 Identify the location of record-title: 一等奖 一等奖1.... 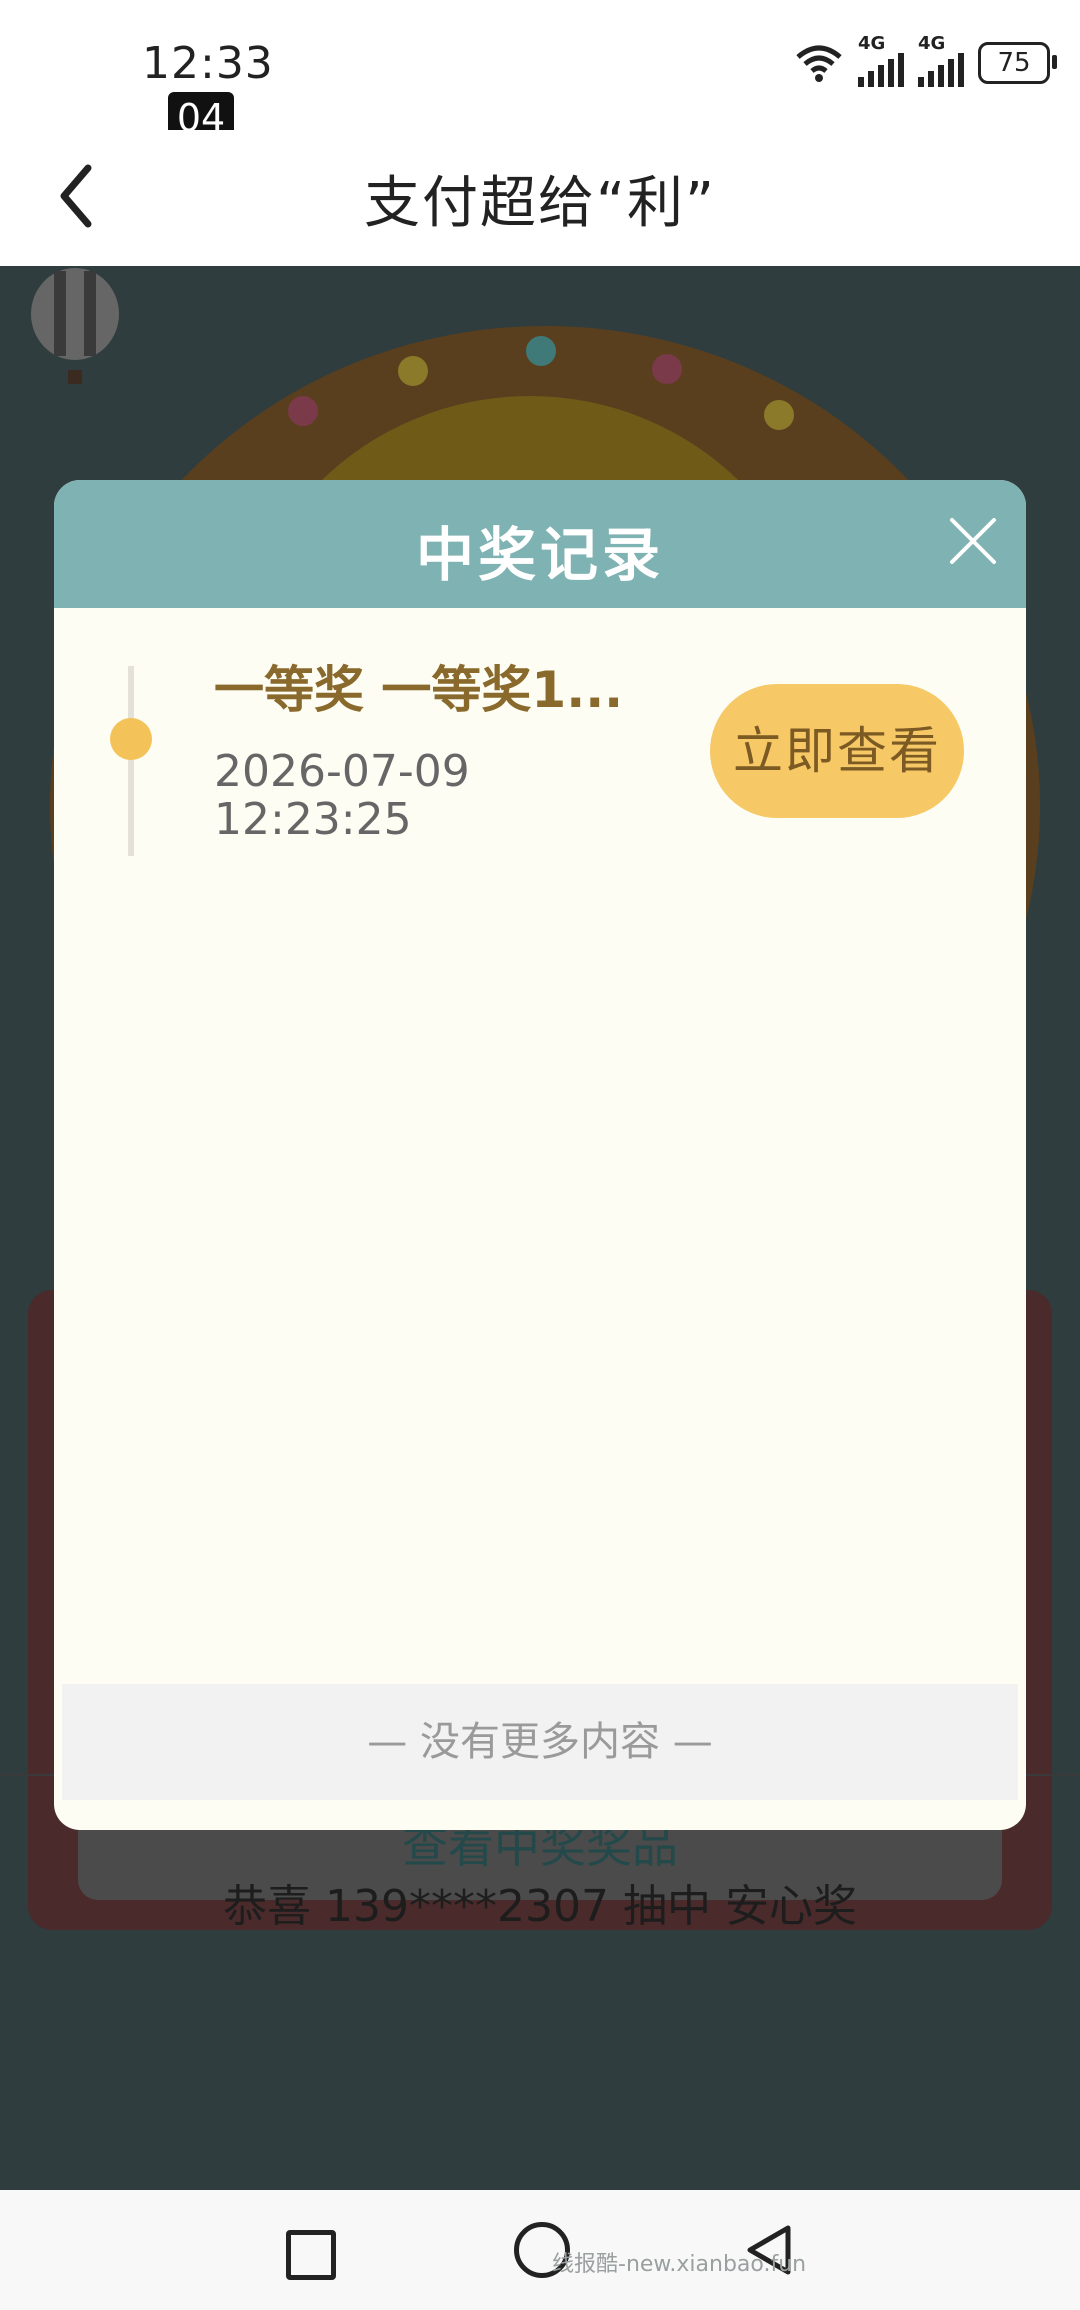
(419, 690).